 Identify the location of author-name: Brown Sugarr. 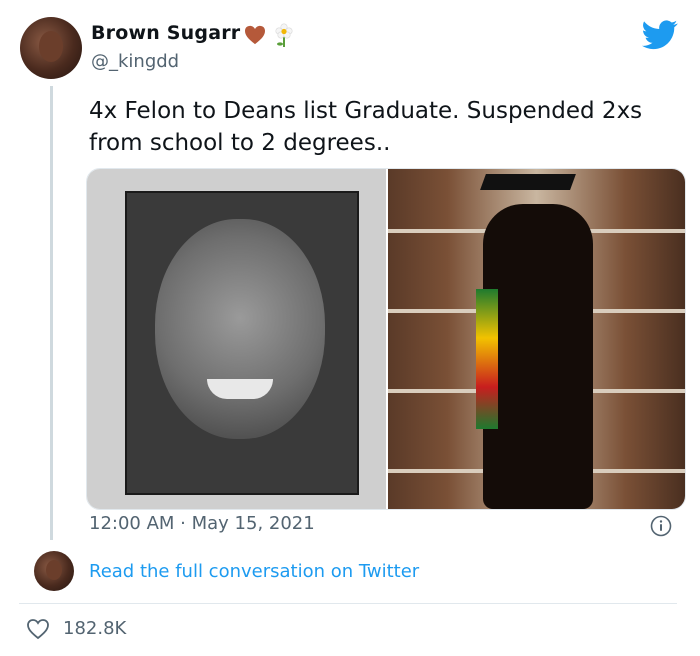
(165, 33).